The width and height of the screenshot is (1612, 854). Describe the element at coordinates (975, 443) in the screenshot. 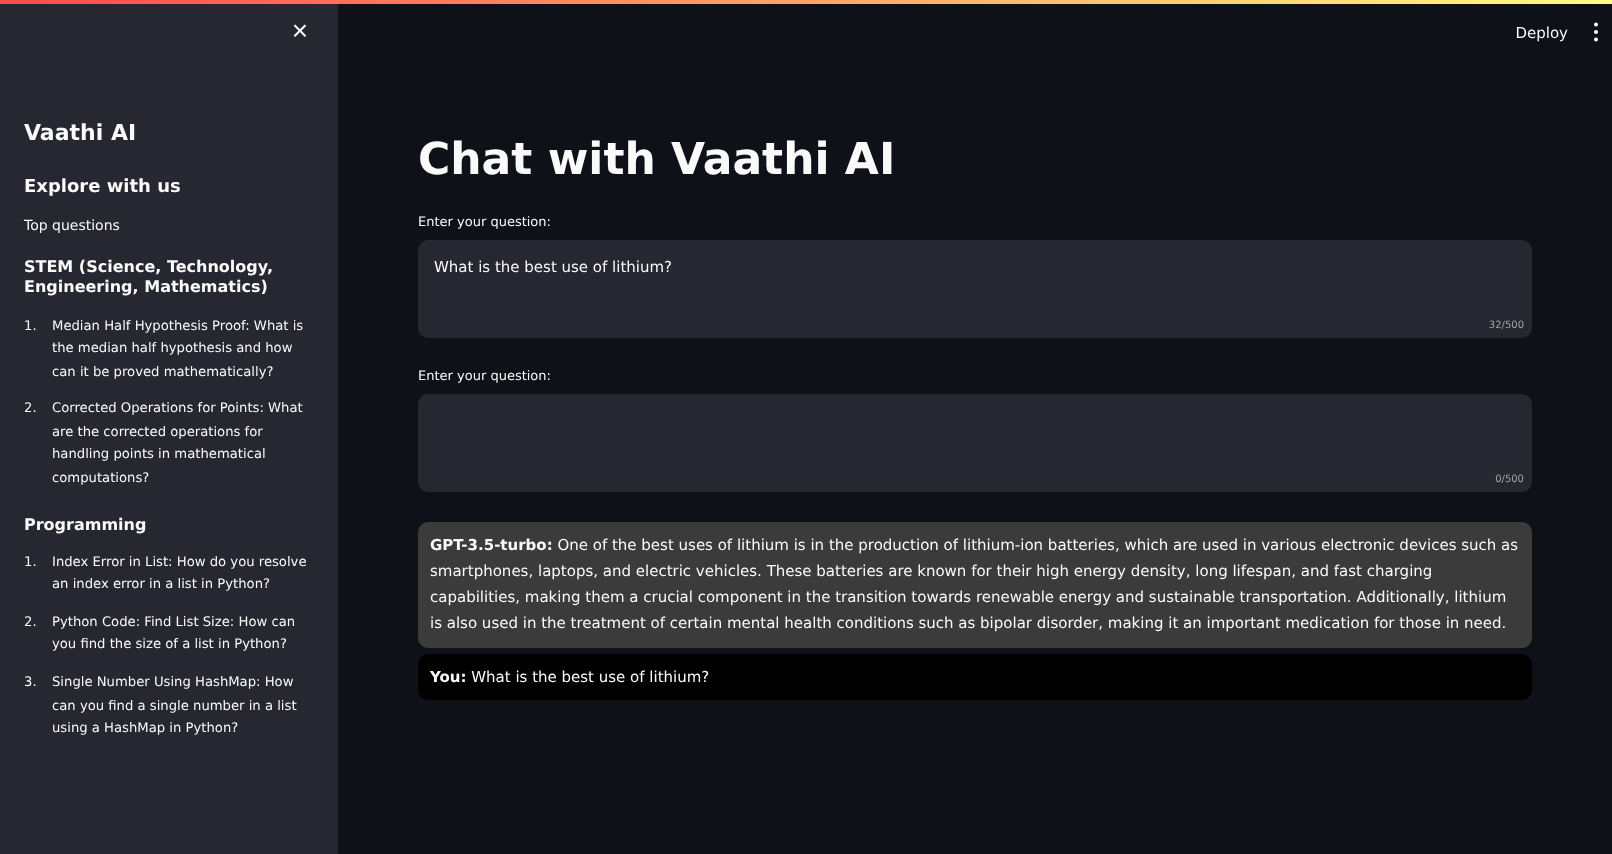

I see `question-field` at that location.